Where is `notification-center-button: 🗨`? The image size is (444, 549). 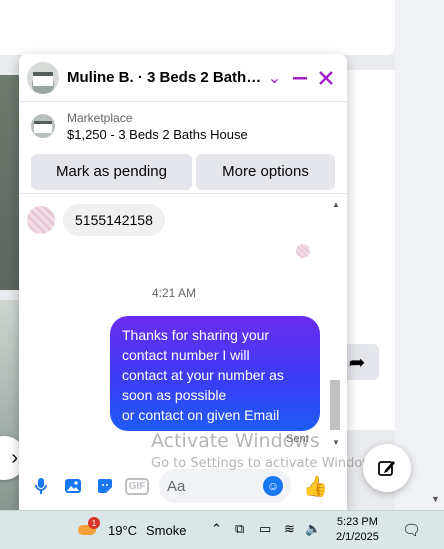
notification-center-button: 🗨 is located at coordinates (411, 530).